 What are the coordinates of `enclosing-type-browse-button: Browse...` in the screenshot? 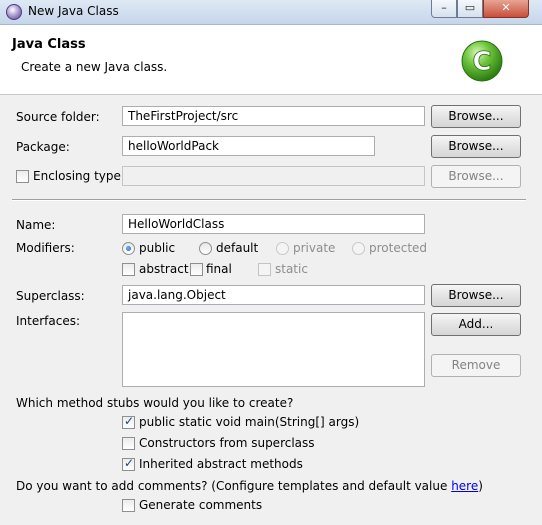 It's located at (476, 176).